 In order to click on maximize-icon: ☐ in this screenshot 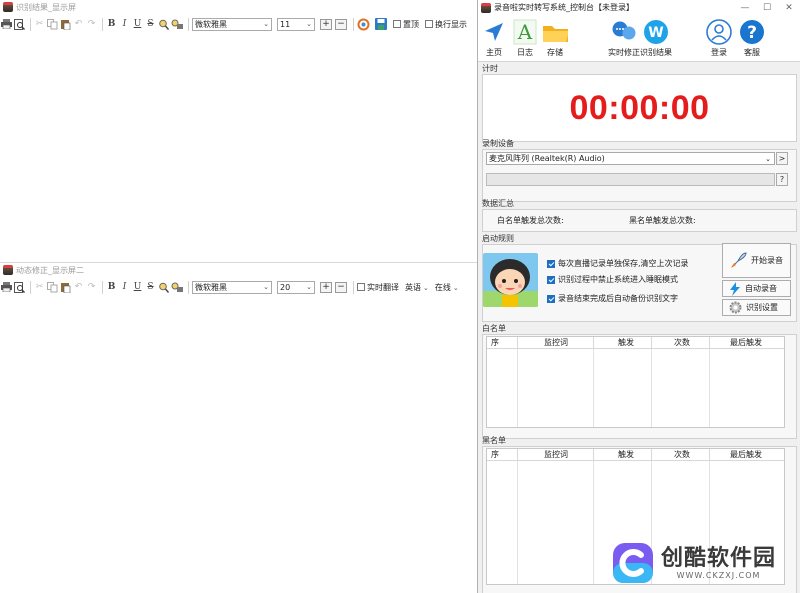, I will do `click(767, 8)`.